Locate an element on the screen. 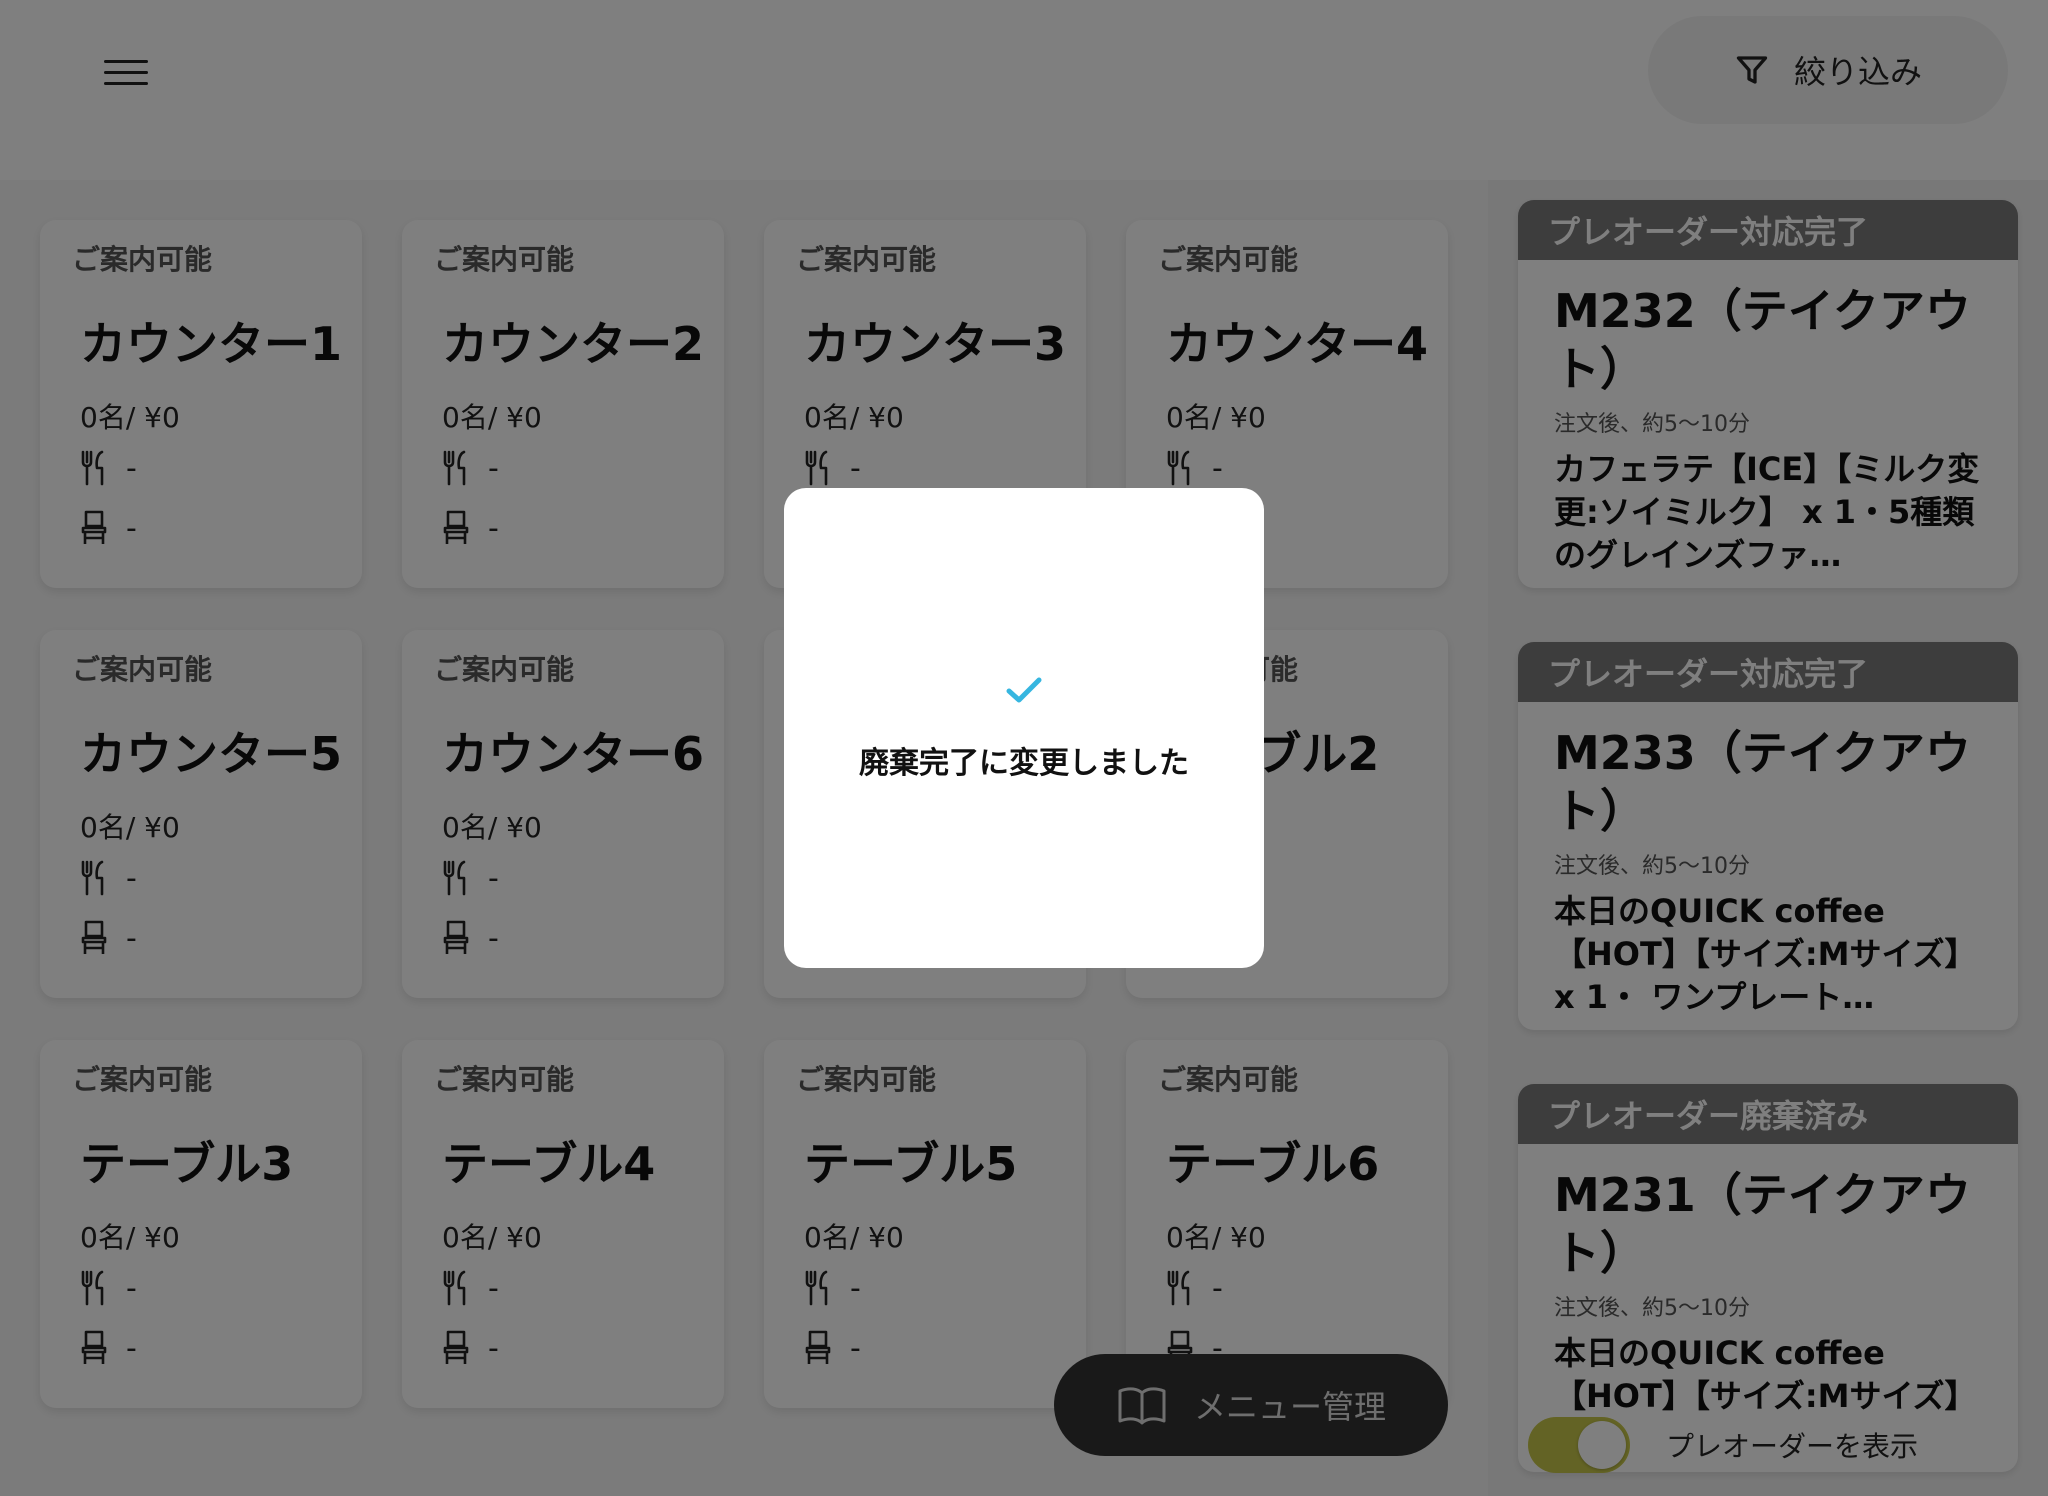 The image size is (2048, 1496). dialog-message: 廃棄完了に変更しました is located at coordinates (1024, 763).